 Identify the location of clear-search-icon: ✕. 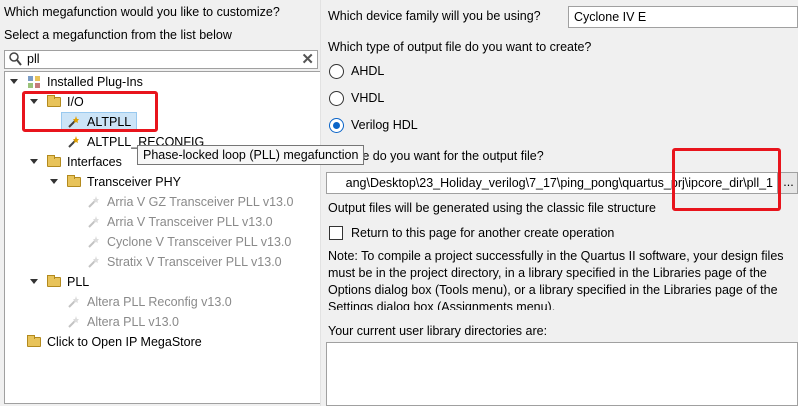
(307, 59).